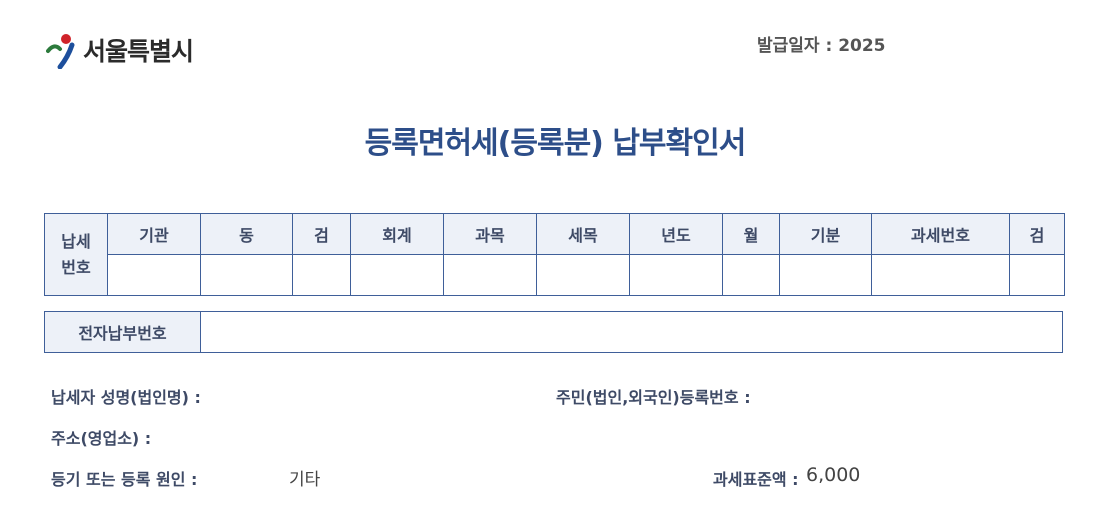 This screenshot has width=1110, height=530. Describe the element at coordinates (321, 234) in the screenshot. I see `column-header-check: 검` at that location.